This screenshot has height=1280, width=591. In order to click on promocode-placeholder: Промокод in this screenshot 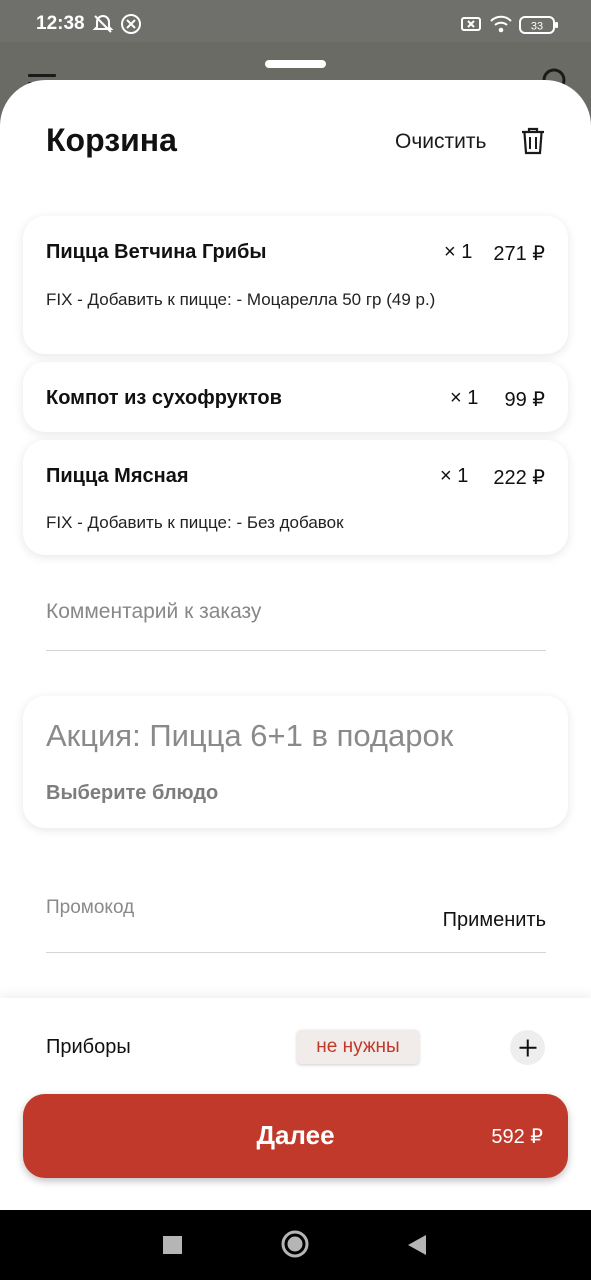, I will do `click(90, 907)`.